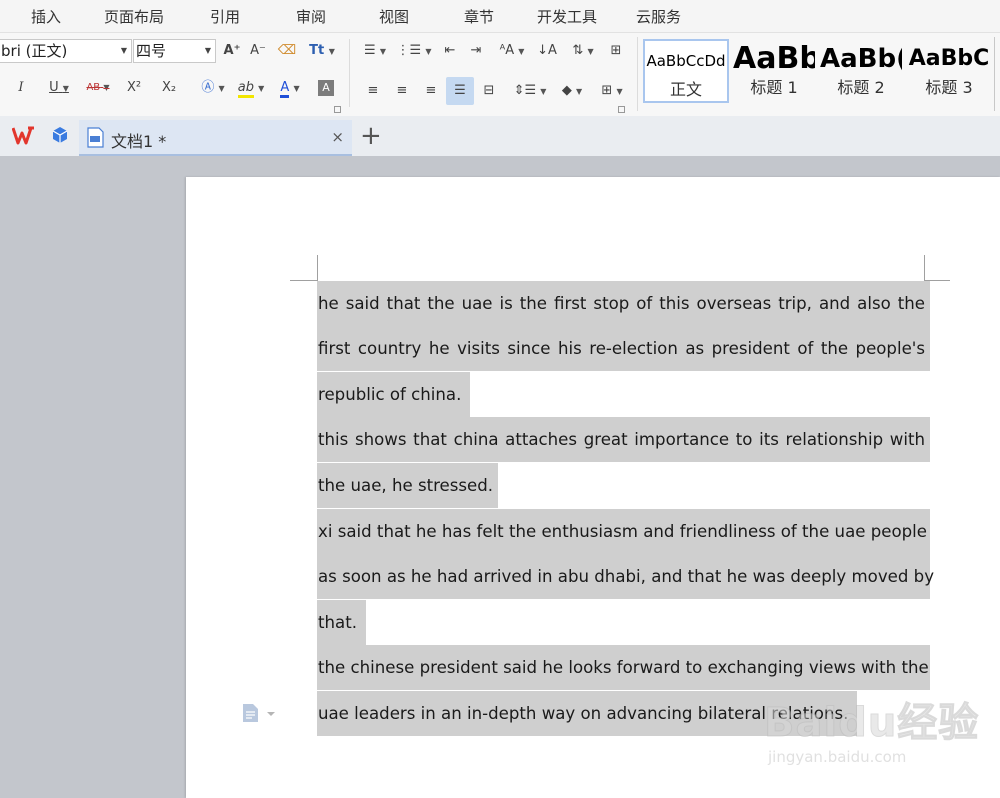  What do you see at coordinates (861, 87) in the screenshot?
I see `style-name: 标题 2` at bounding box center [861, 87].